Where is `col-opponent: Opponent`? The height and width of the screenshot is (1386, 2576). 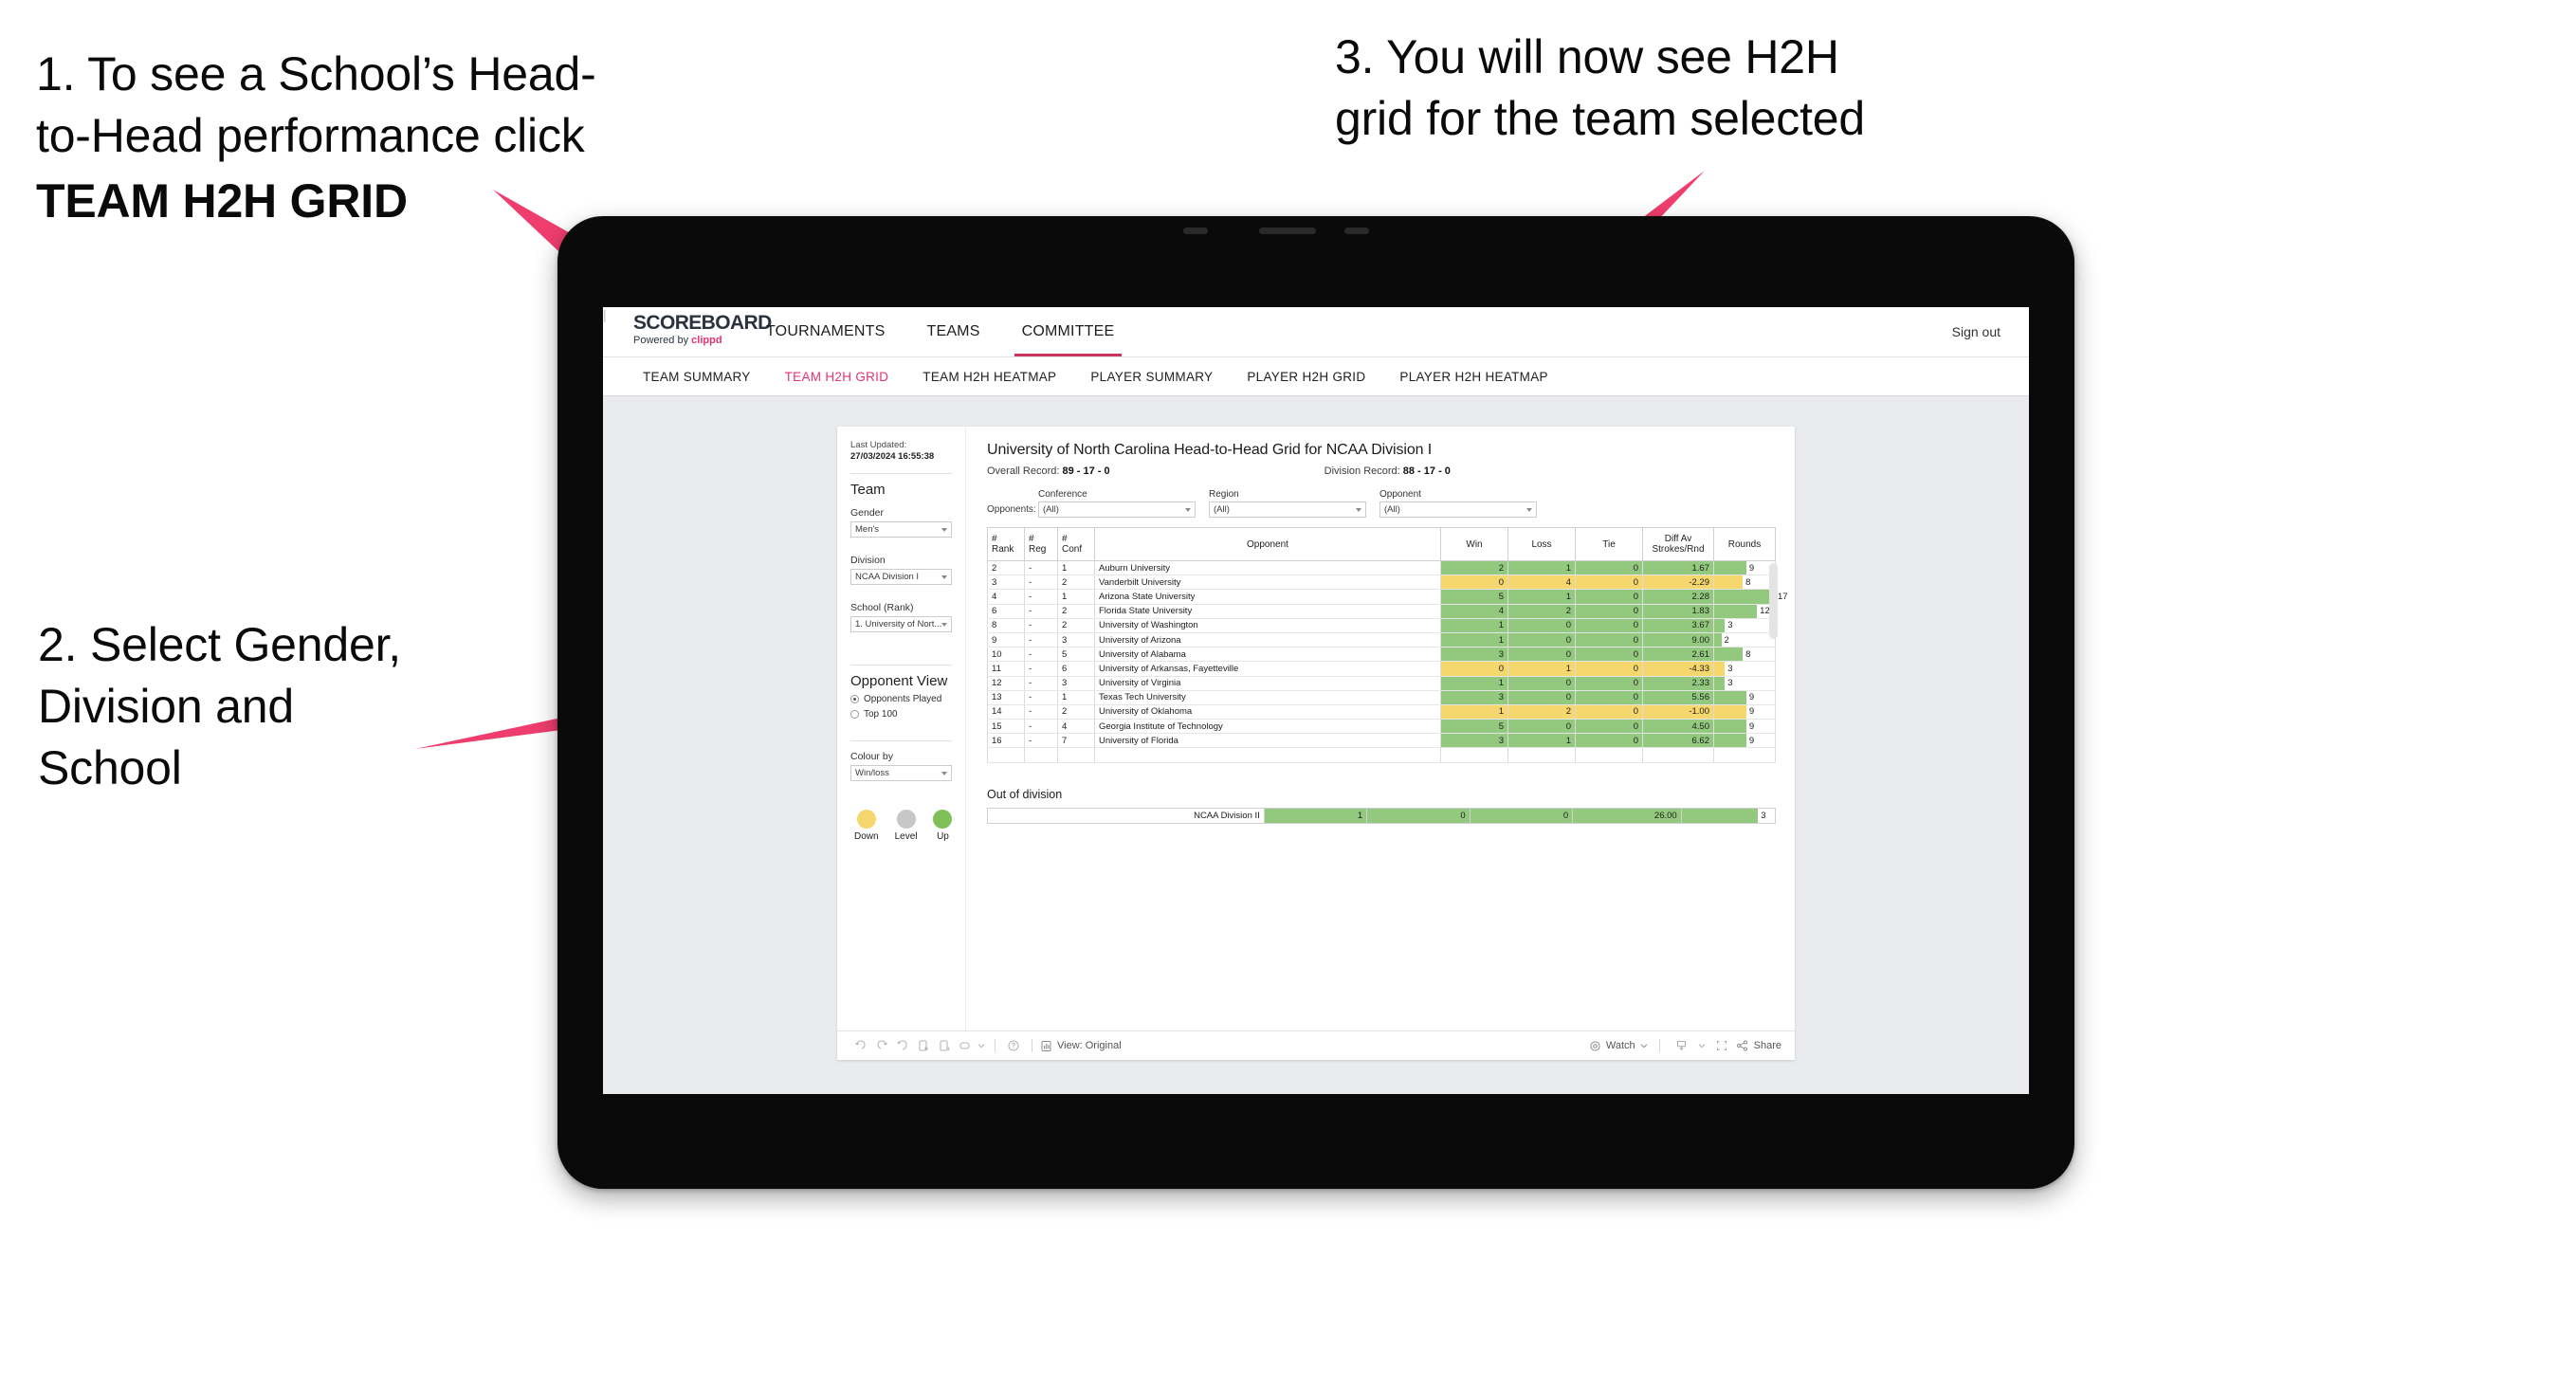 col-opponent: Opponent is located at coordinates (1267, 544).